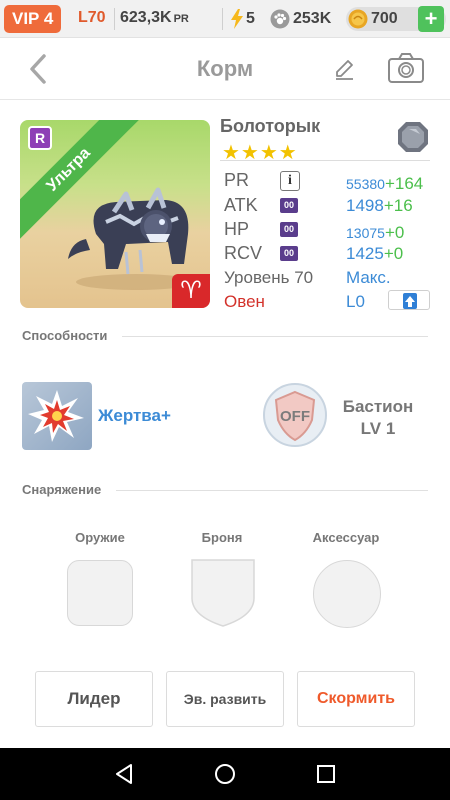 The height and width of the screenshot is (800, 450). Describe the element at coordinates (365, 205) in the screenshot. I see `stat-base: 1498` at that location.